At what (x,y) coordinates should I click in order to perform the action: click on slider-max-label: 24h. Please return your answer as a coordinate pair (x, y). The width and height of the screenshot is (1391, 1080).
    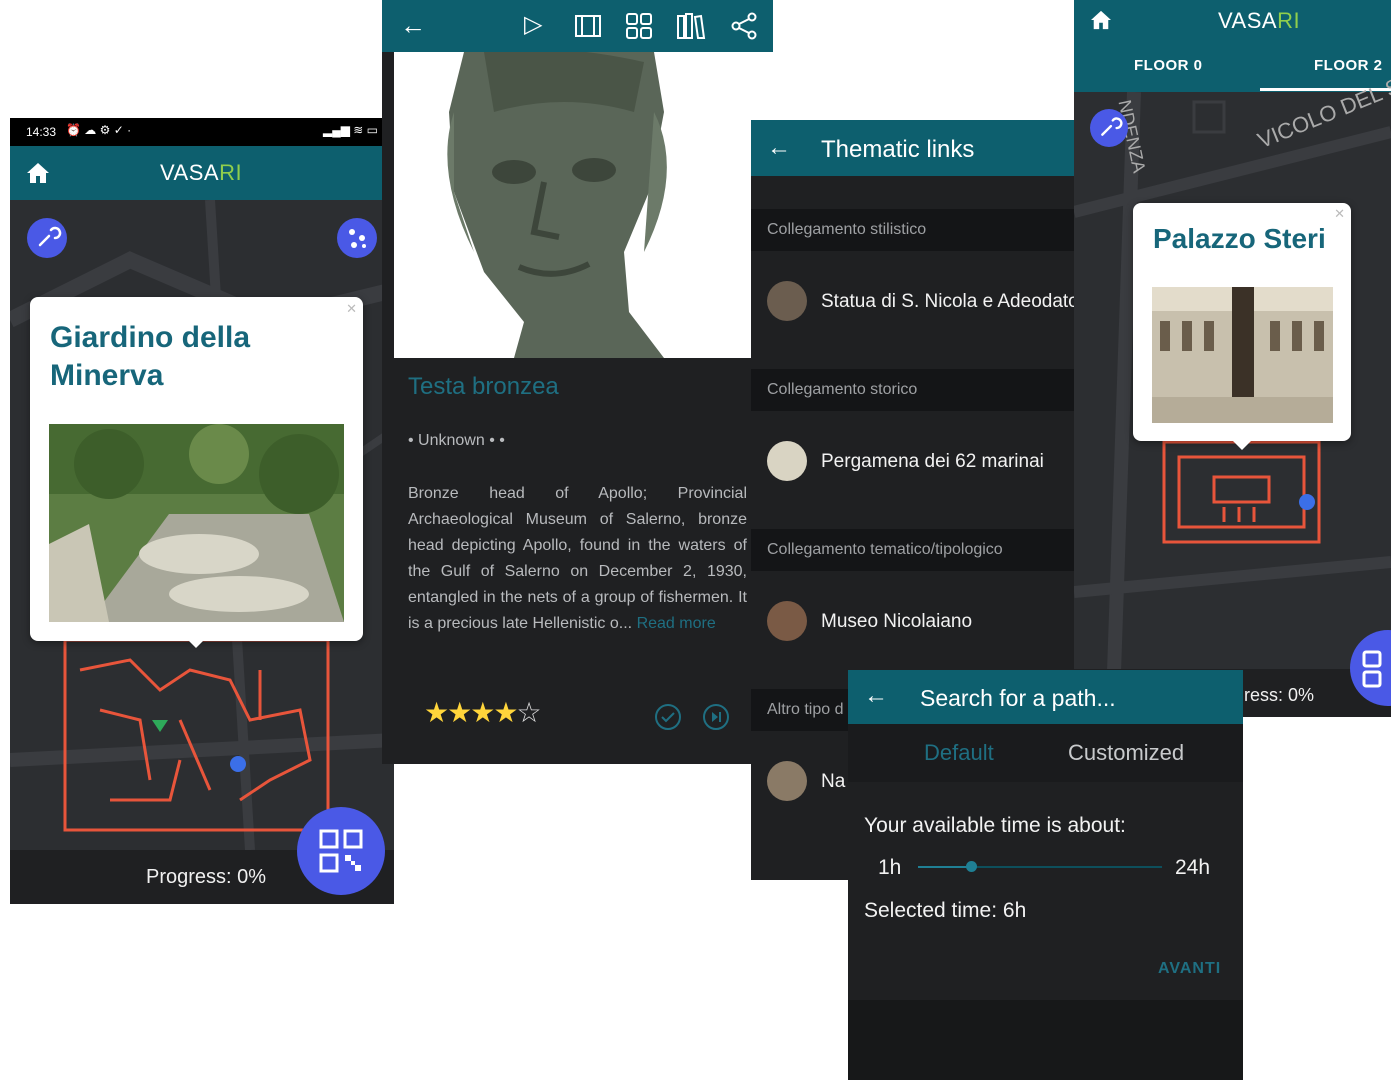
    Looking at the image, I should click on (1193, 867).